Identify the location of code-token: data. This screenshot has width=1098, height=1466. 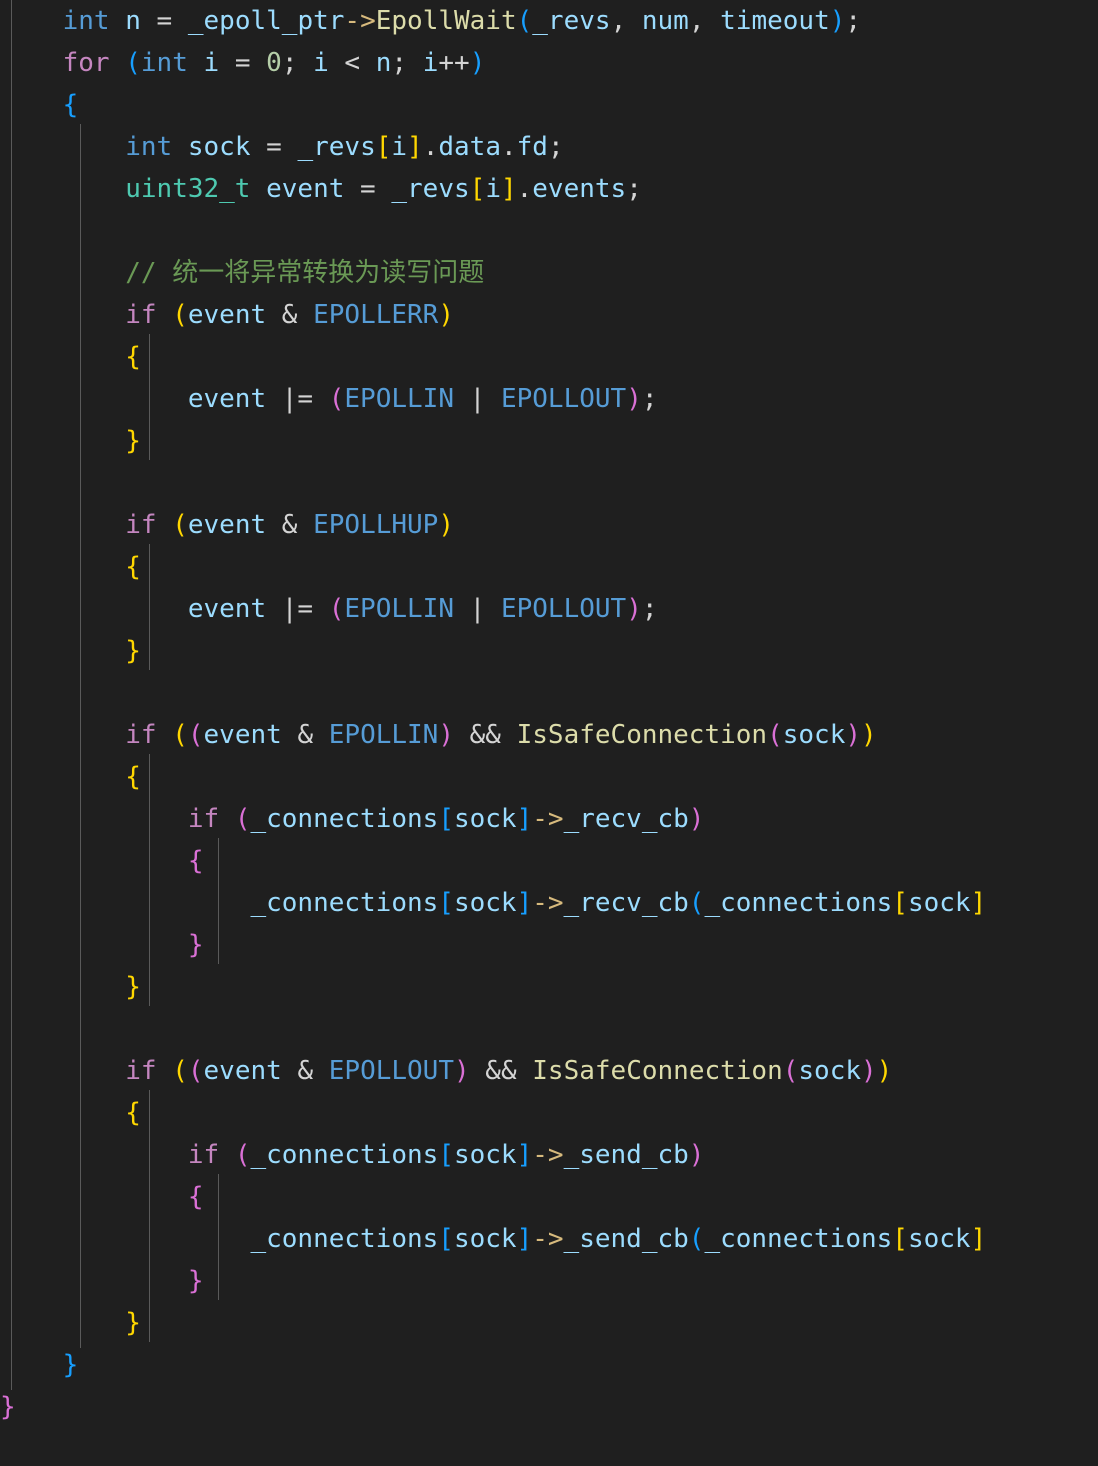
(469, 147).